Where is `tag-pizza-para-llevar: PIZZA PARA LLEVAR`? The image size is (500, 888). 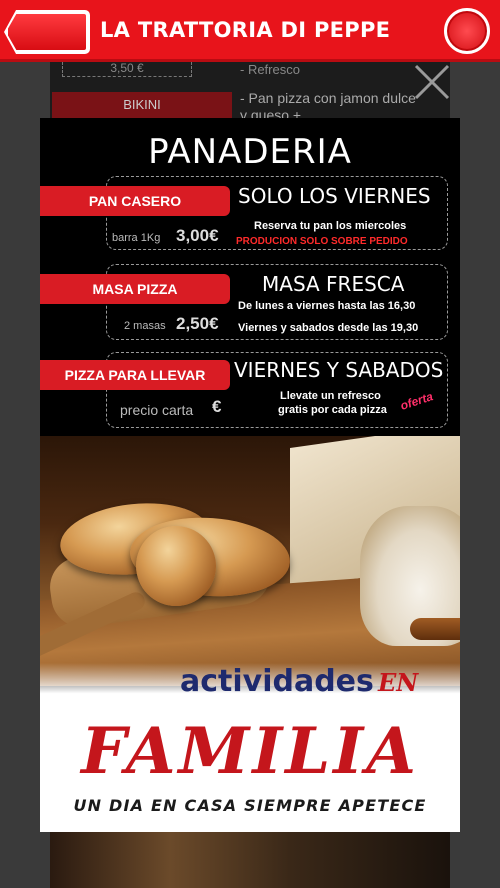 tag-pizza-para-llevar: PIZZA PARA LLEVAR is located at coordinates (135, 375).